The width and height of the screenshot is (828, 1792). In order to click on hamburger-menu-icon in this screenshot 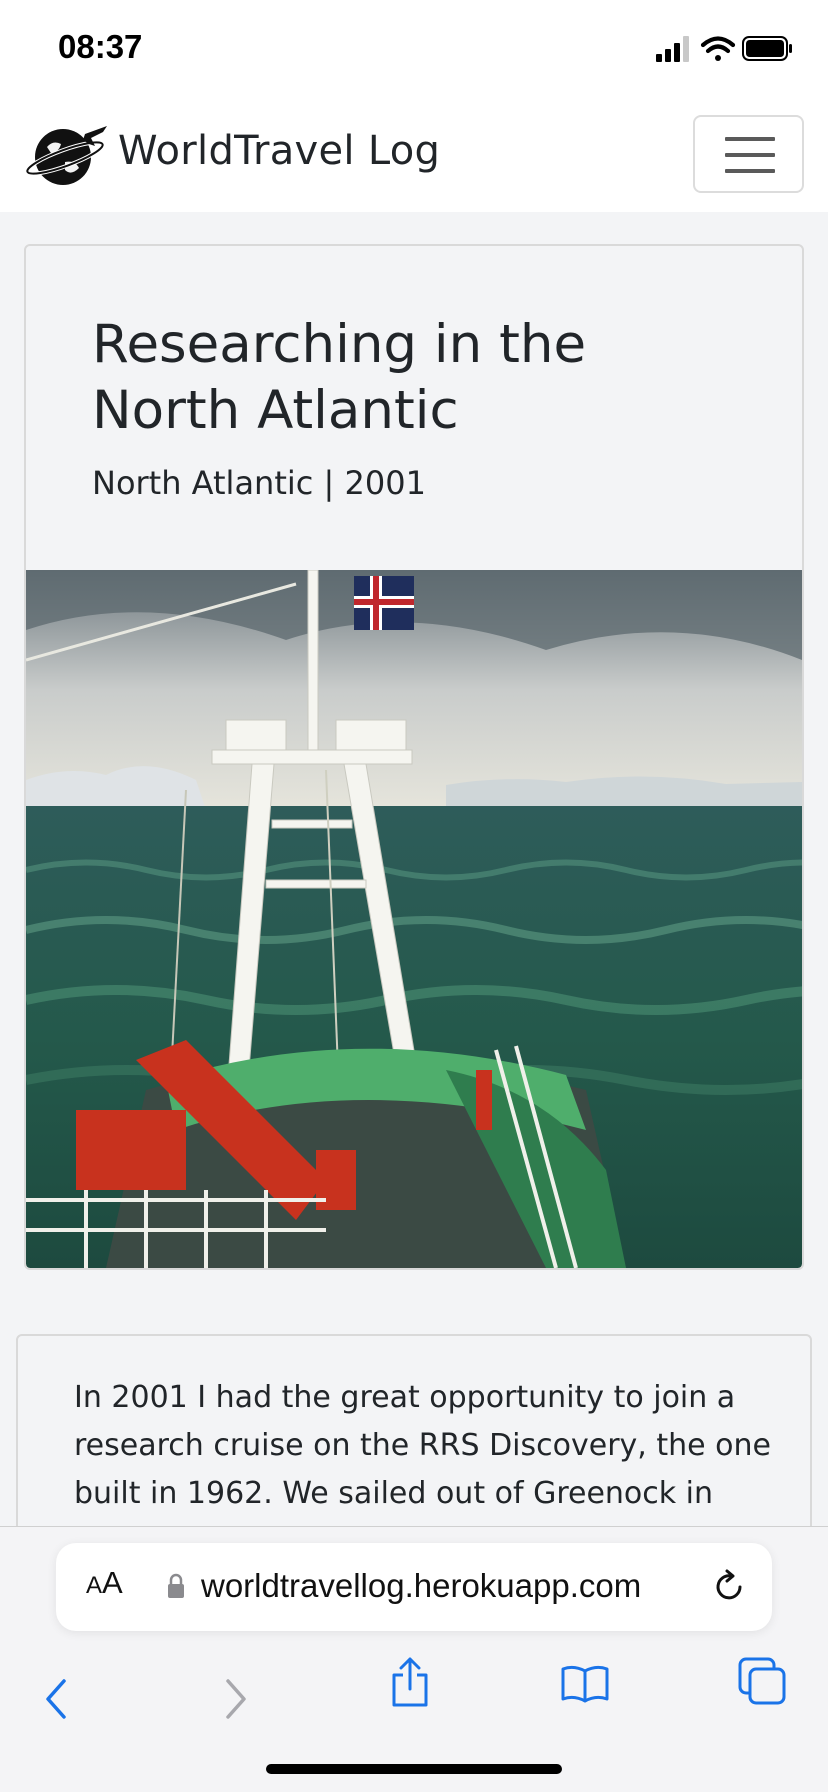, I will do `click(750, 139)`.